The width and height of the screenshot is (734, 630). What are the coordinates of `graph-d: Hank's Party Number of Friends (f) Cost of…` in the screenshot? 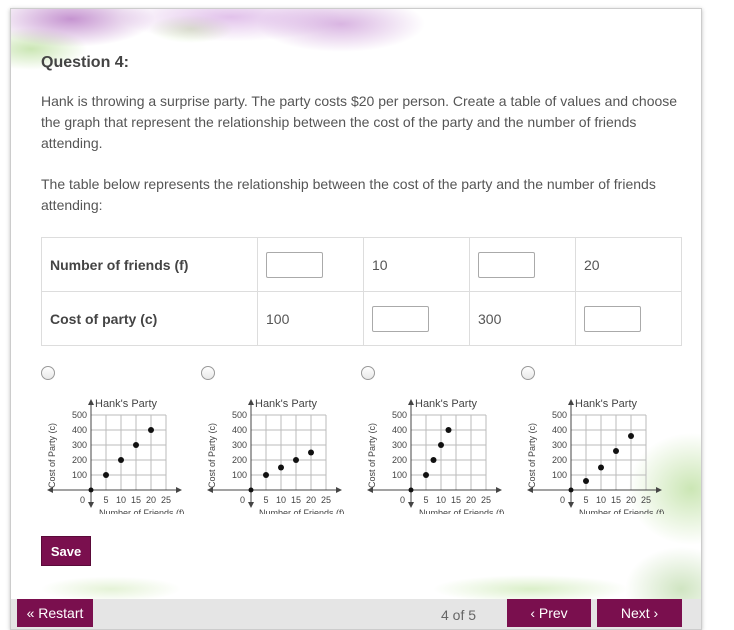 It's located at (596, 456).